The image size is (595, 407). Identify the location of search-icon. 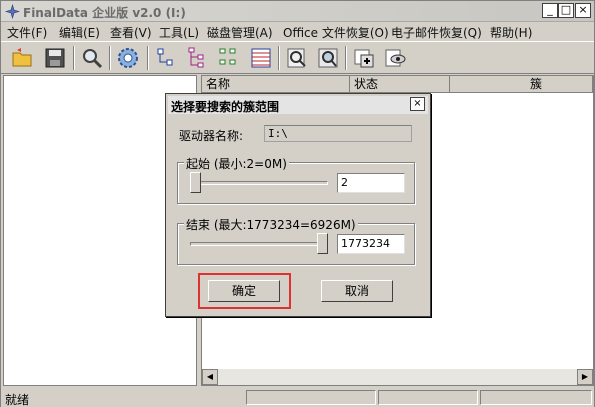
(92, 58).